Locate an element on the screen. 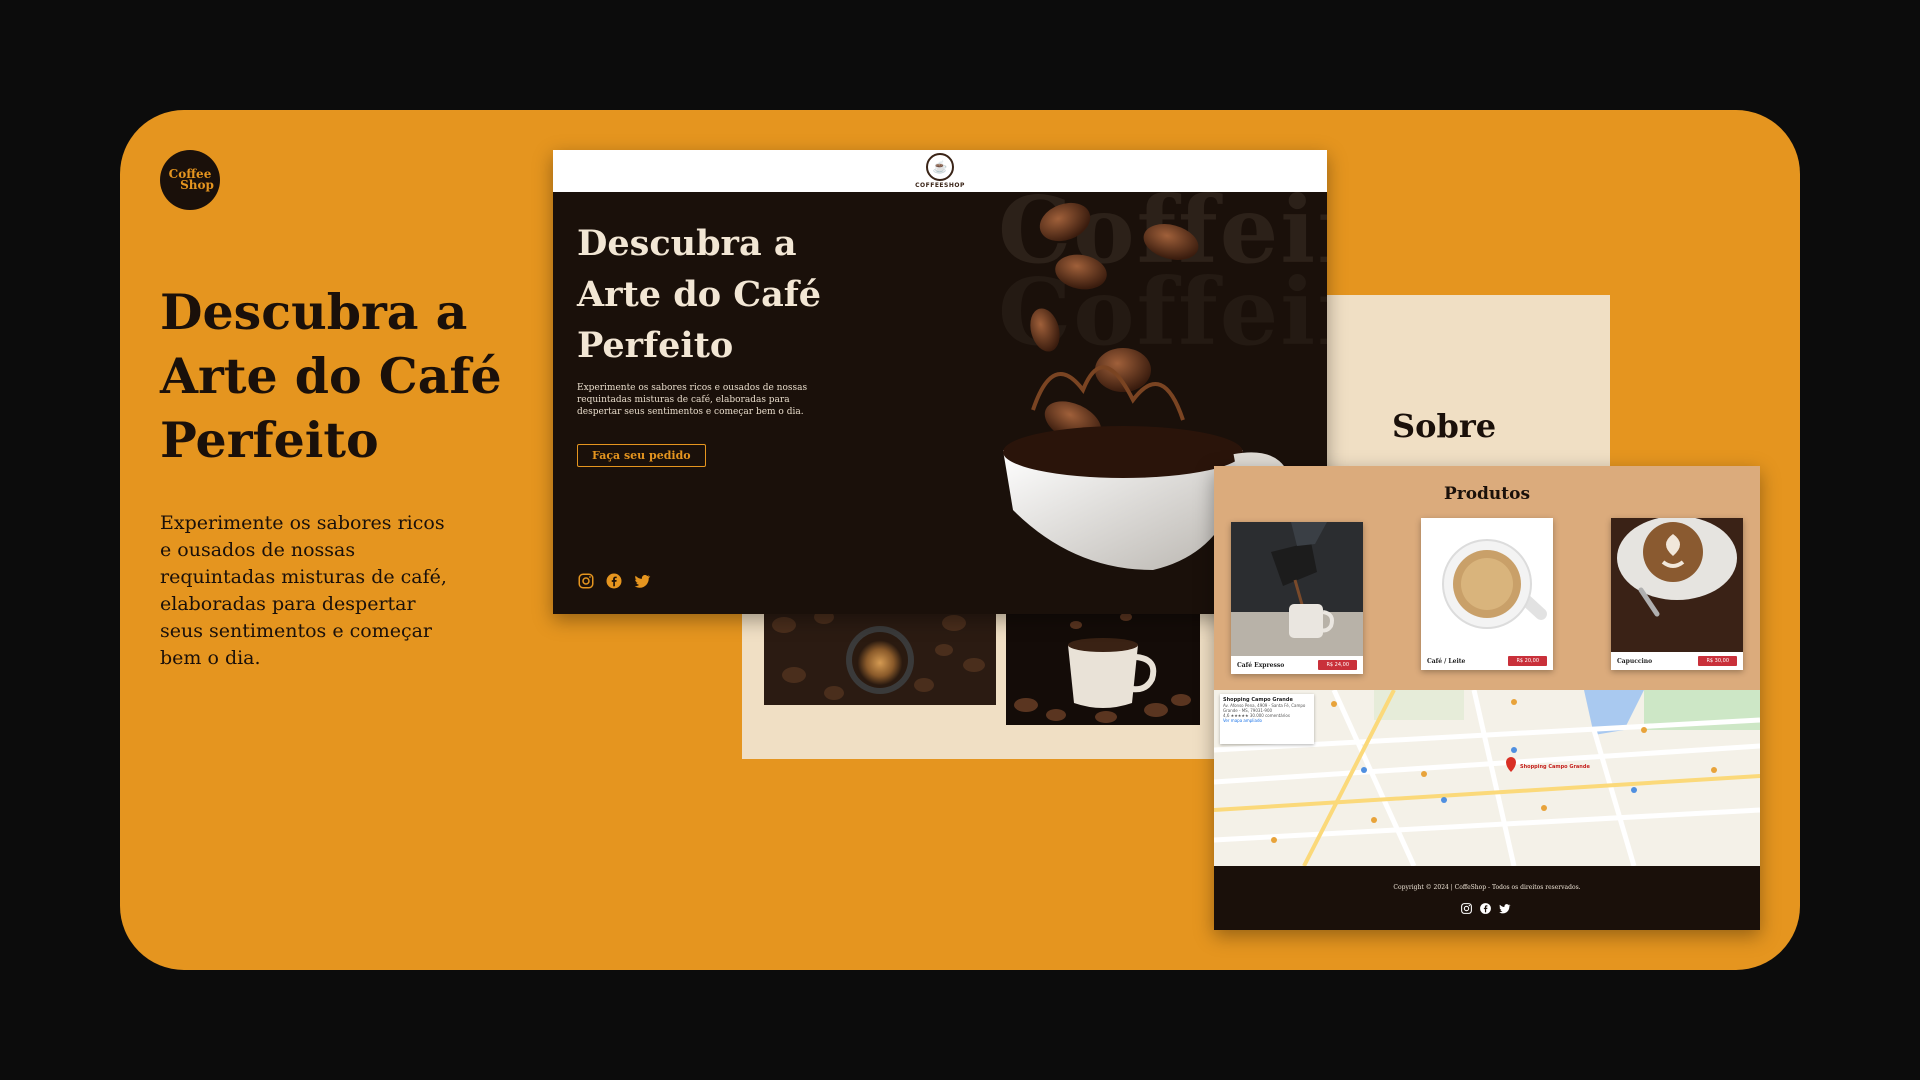 The image size is (1920, 1080). coffee-shop-logo: Coffee Shop is located at coordinates (190, 180).